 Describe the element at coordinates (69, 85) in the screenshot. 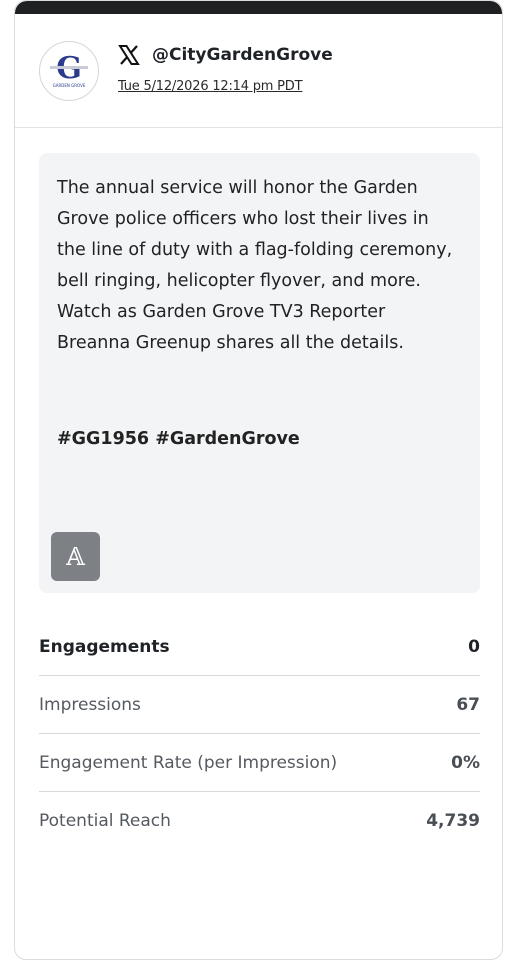

I see `avatar-logo-caption: GARDEN GROVE` at that location.